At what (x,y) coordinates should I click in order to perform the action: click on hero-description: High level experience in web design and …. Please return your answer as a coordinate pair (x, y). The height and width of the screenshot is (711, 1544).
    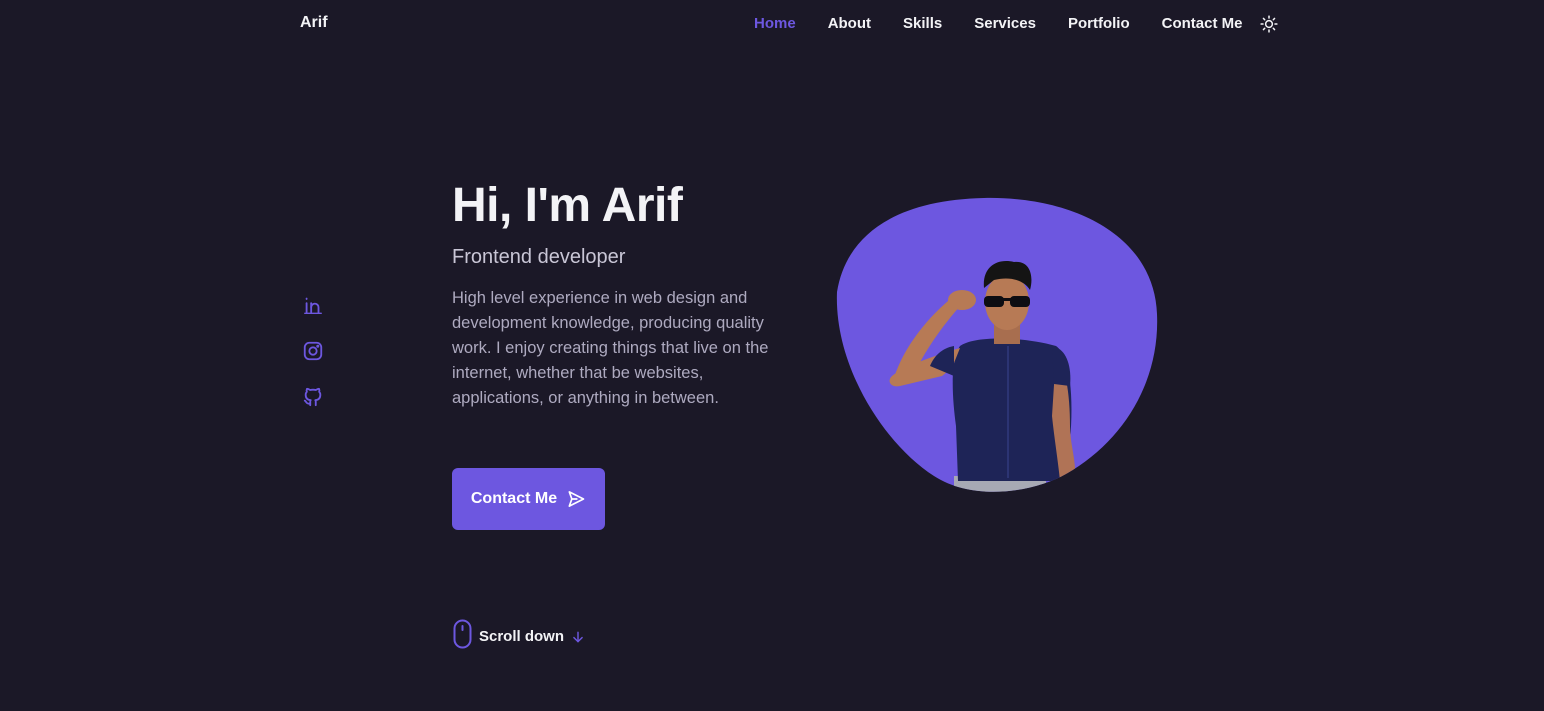
    Looking at the image, I should click on (610, 348).